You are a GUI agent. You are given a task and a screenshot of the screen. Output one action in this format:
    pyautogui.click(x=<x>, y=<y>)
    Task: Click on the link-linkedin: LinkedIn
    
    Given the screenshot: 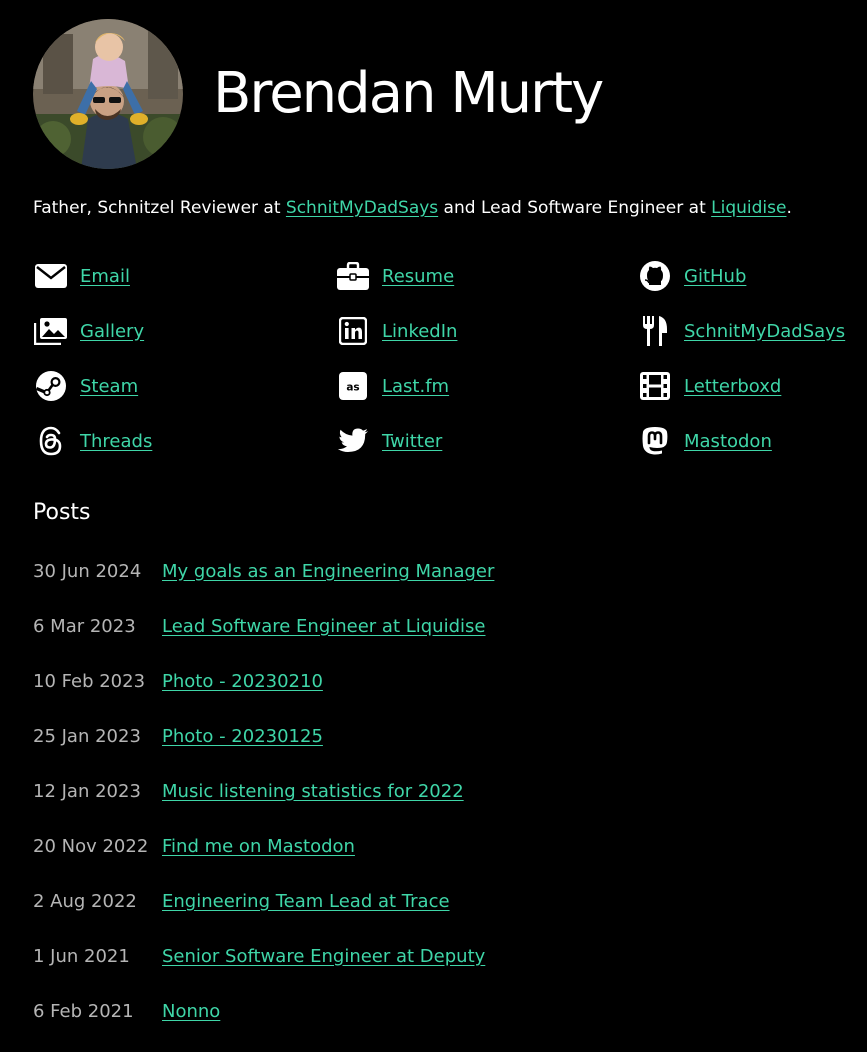 What is the action you would take?
    pyautogui.click(x=486, y=331)
    